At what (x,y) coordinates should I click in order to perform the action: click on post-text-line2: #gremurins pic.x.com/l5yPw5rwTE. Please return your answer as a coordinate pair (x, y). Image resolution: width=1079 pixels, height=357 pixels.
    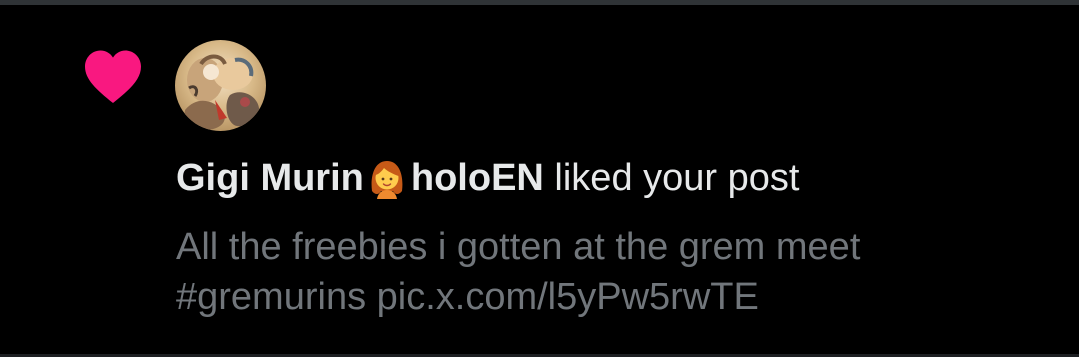
    Looking at the image, I should click on (616, 297).